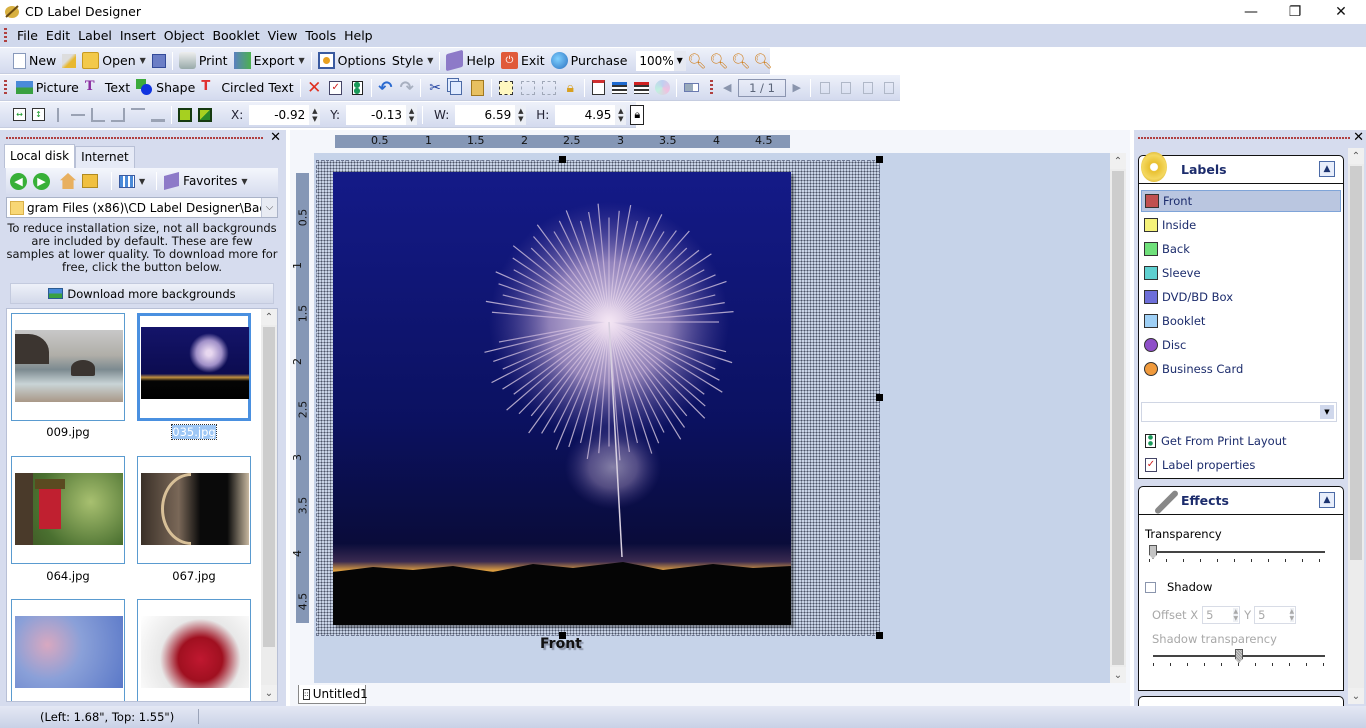 The width and height of the screenshot is (1366, 728). Describe the element at coordinates (1216, 441) in the screenshot. I see `get-from-print-layout-link: ● ● Get From Print Layout` at that location.